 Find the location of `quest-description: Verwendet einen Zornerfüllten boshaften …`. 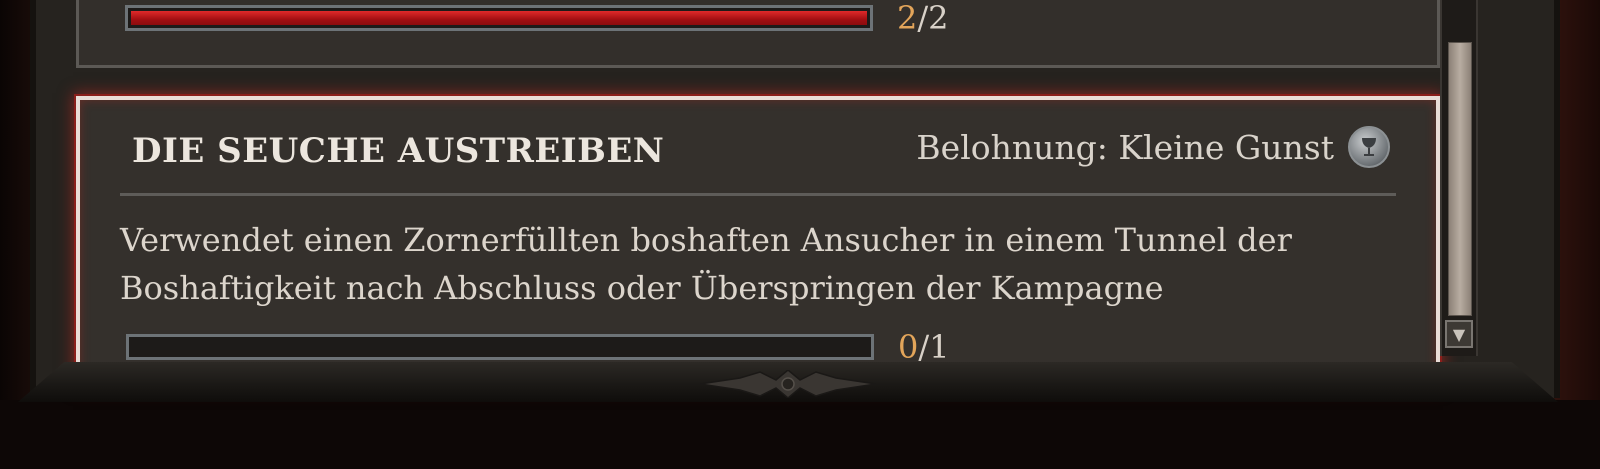

quest-description: Verwendet einen Zornerfüllten boshaften … is located at coordinates (706, 264).